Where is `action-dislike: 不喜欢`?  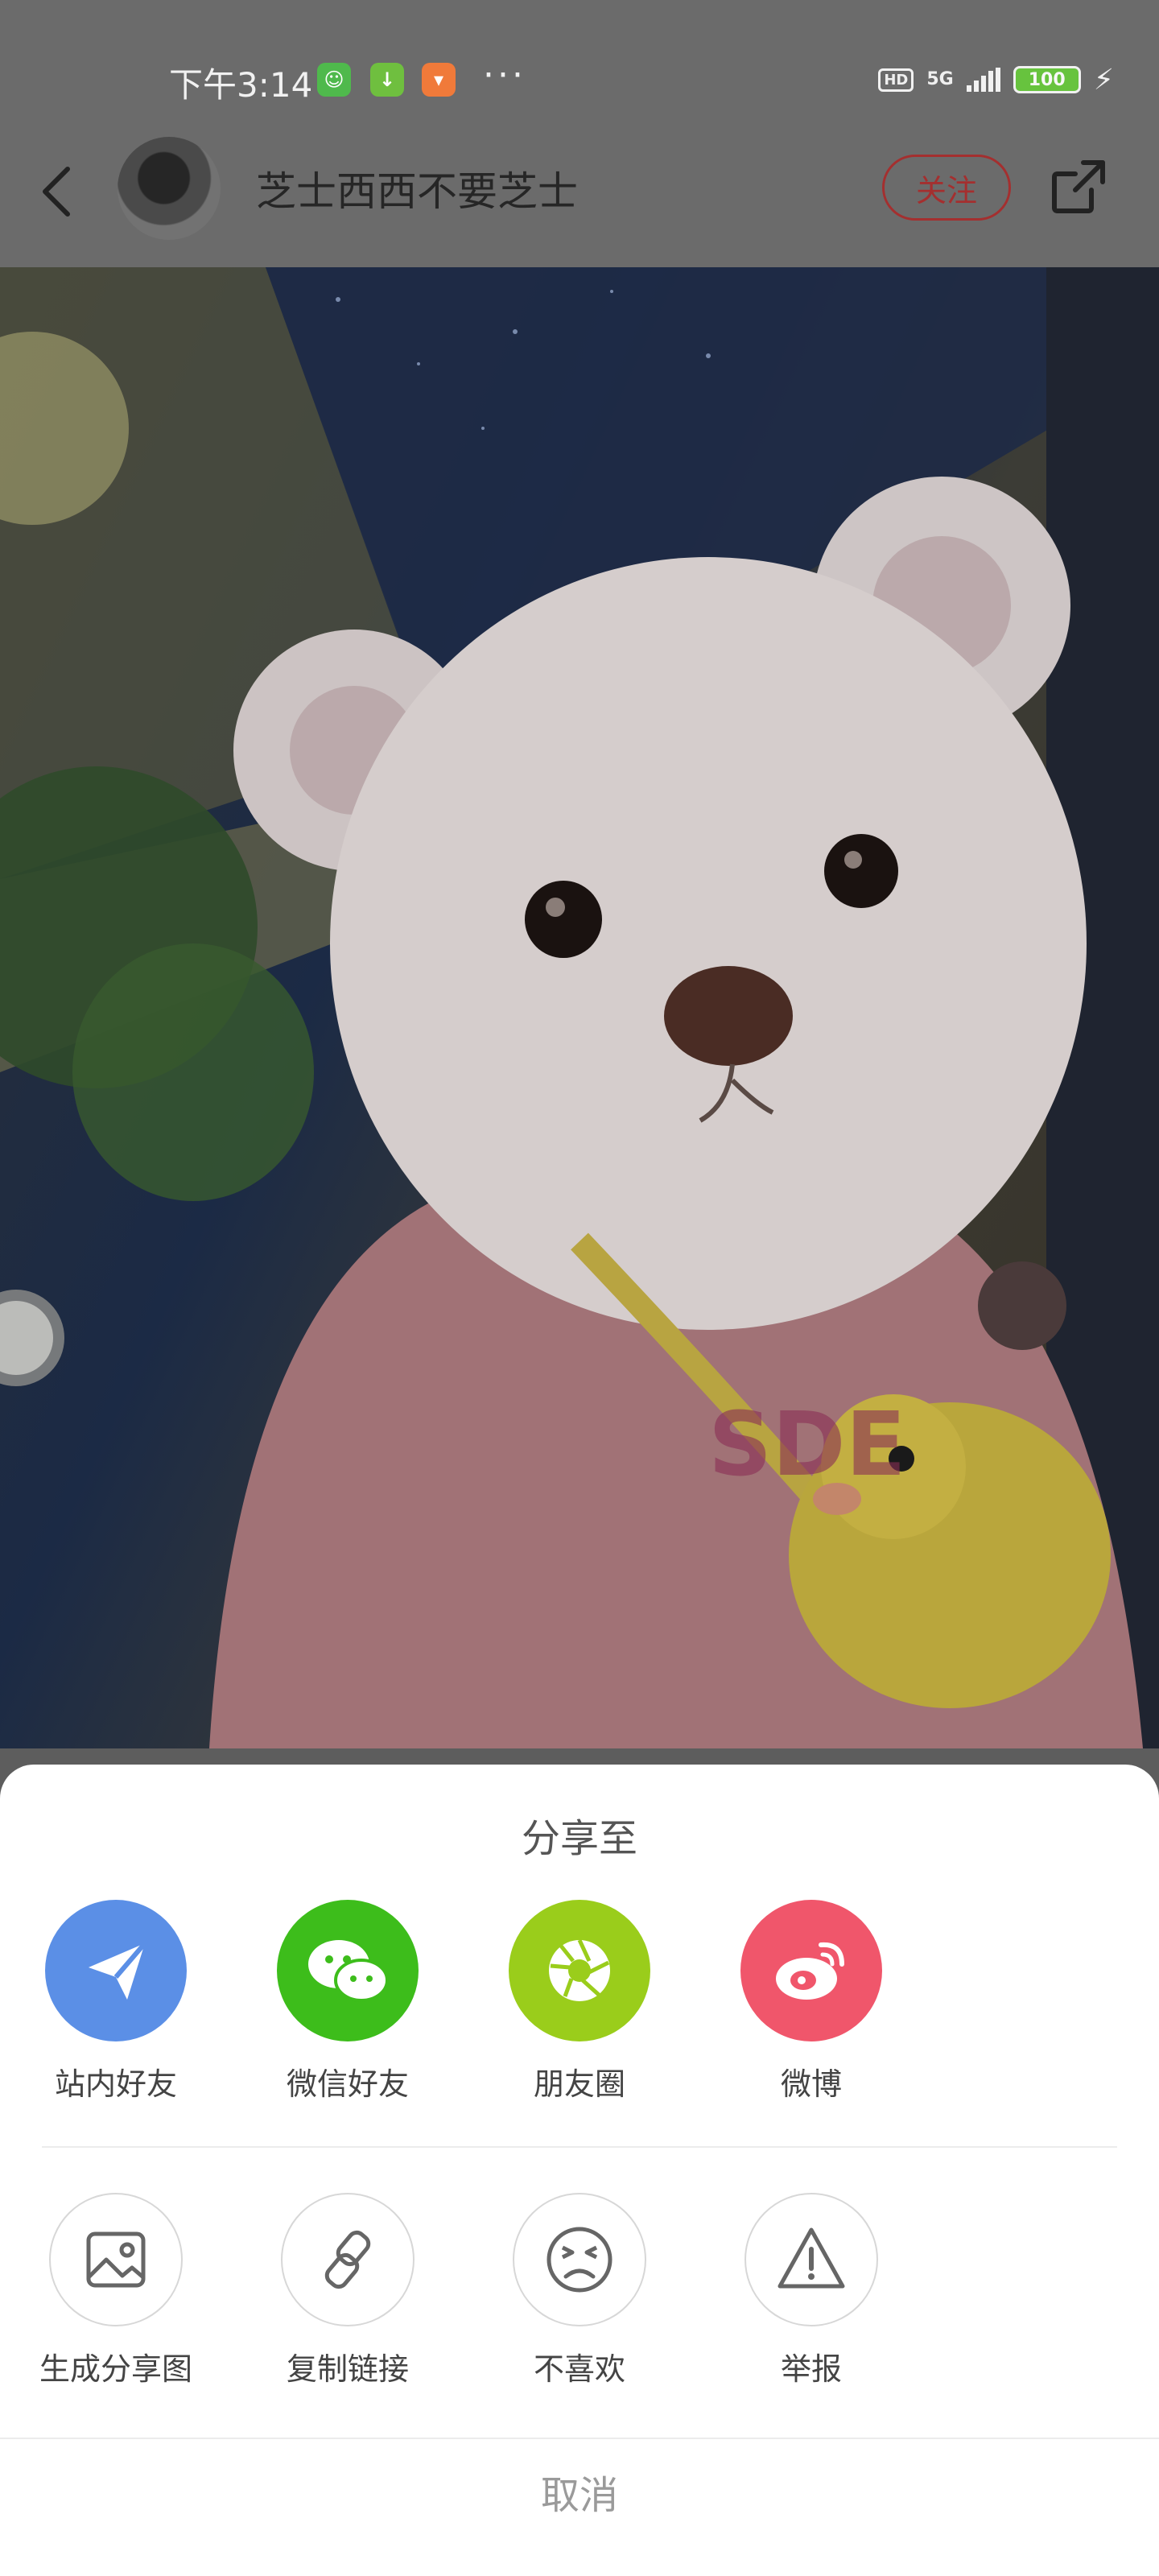 action-dislike: 不喜欢 is located at coordinates (579, 2290).